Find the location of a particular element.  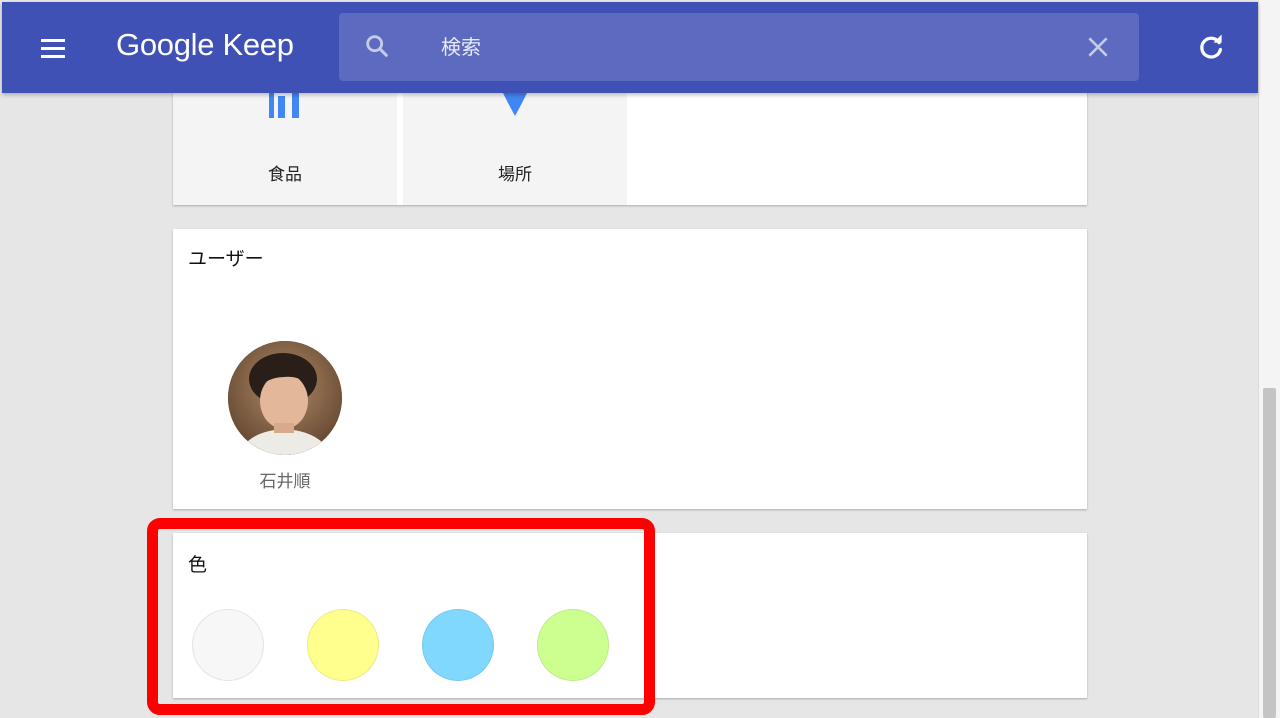

user-item: 石井順 is located at coordinates (285, 416).